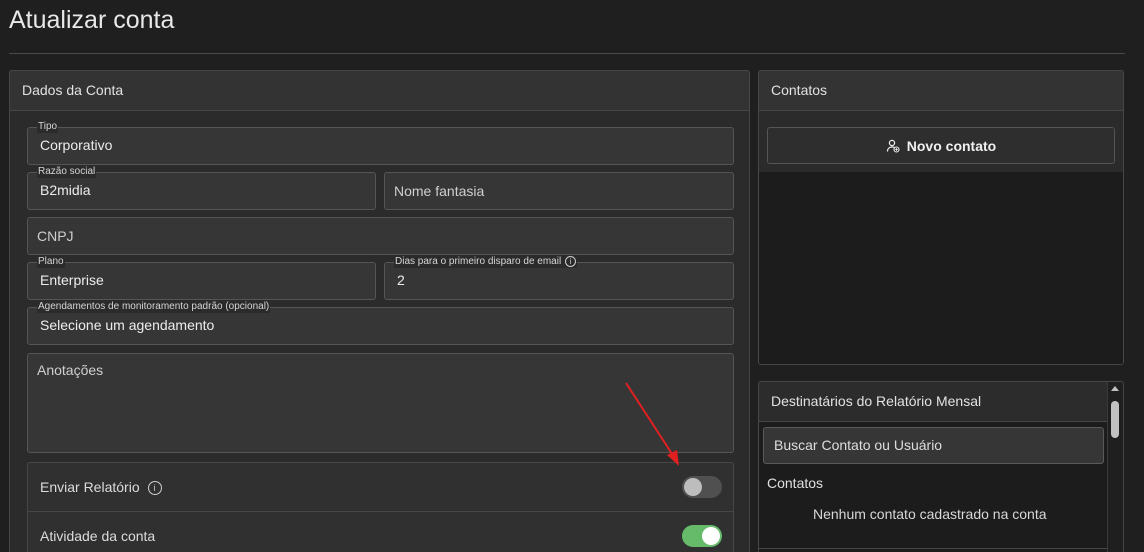 Image resolution: width=1144 pixels, height=552 pixels. What do you see at coordinates (379, 91) in the screenshot?
I see `account-data-header: Dados da Conta` at bounding box center [379, 91].